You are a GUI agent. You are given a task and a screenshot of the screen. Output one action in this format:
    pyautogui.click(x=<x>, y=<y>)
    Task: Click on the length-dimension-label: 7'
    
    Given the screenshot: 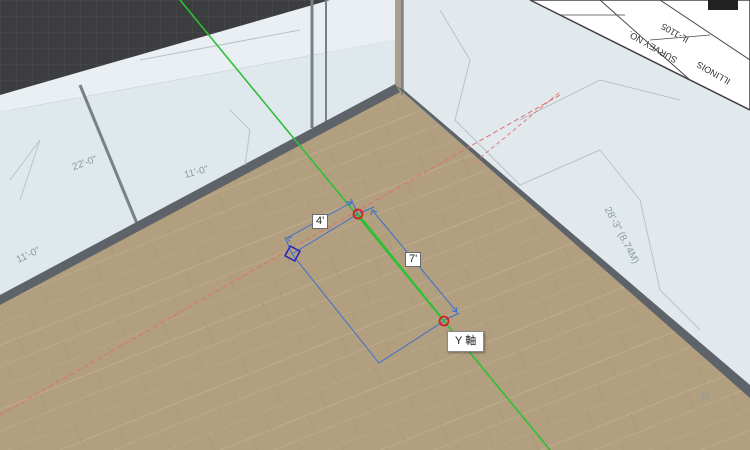 What is the action you would take?
    pyautogui.click(x=413, y=259)
    